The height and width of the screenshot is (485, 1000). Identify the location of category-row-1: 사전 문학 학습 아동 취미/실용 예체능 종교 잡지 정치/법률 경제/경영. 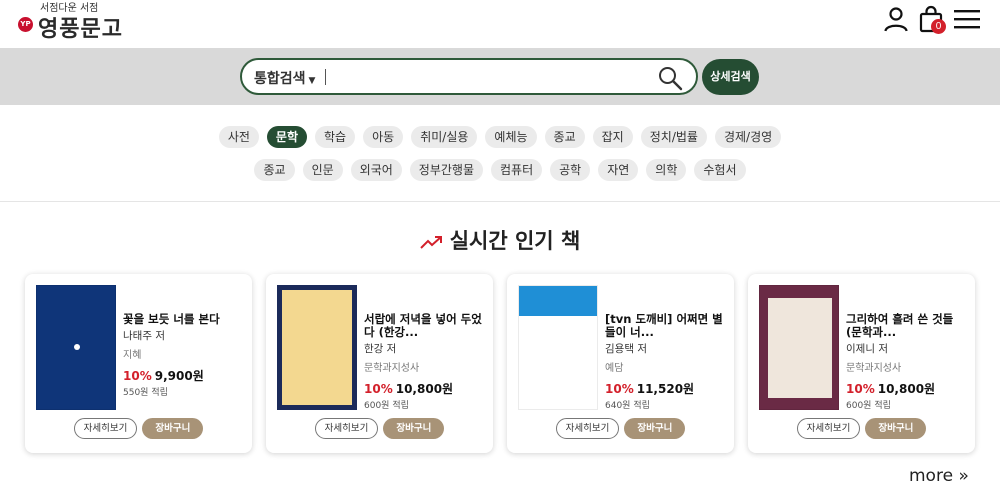
(500, 137).